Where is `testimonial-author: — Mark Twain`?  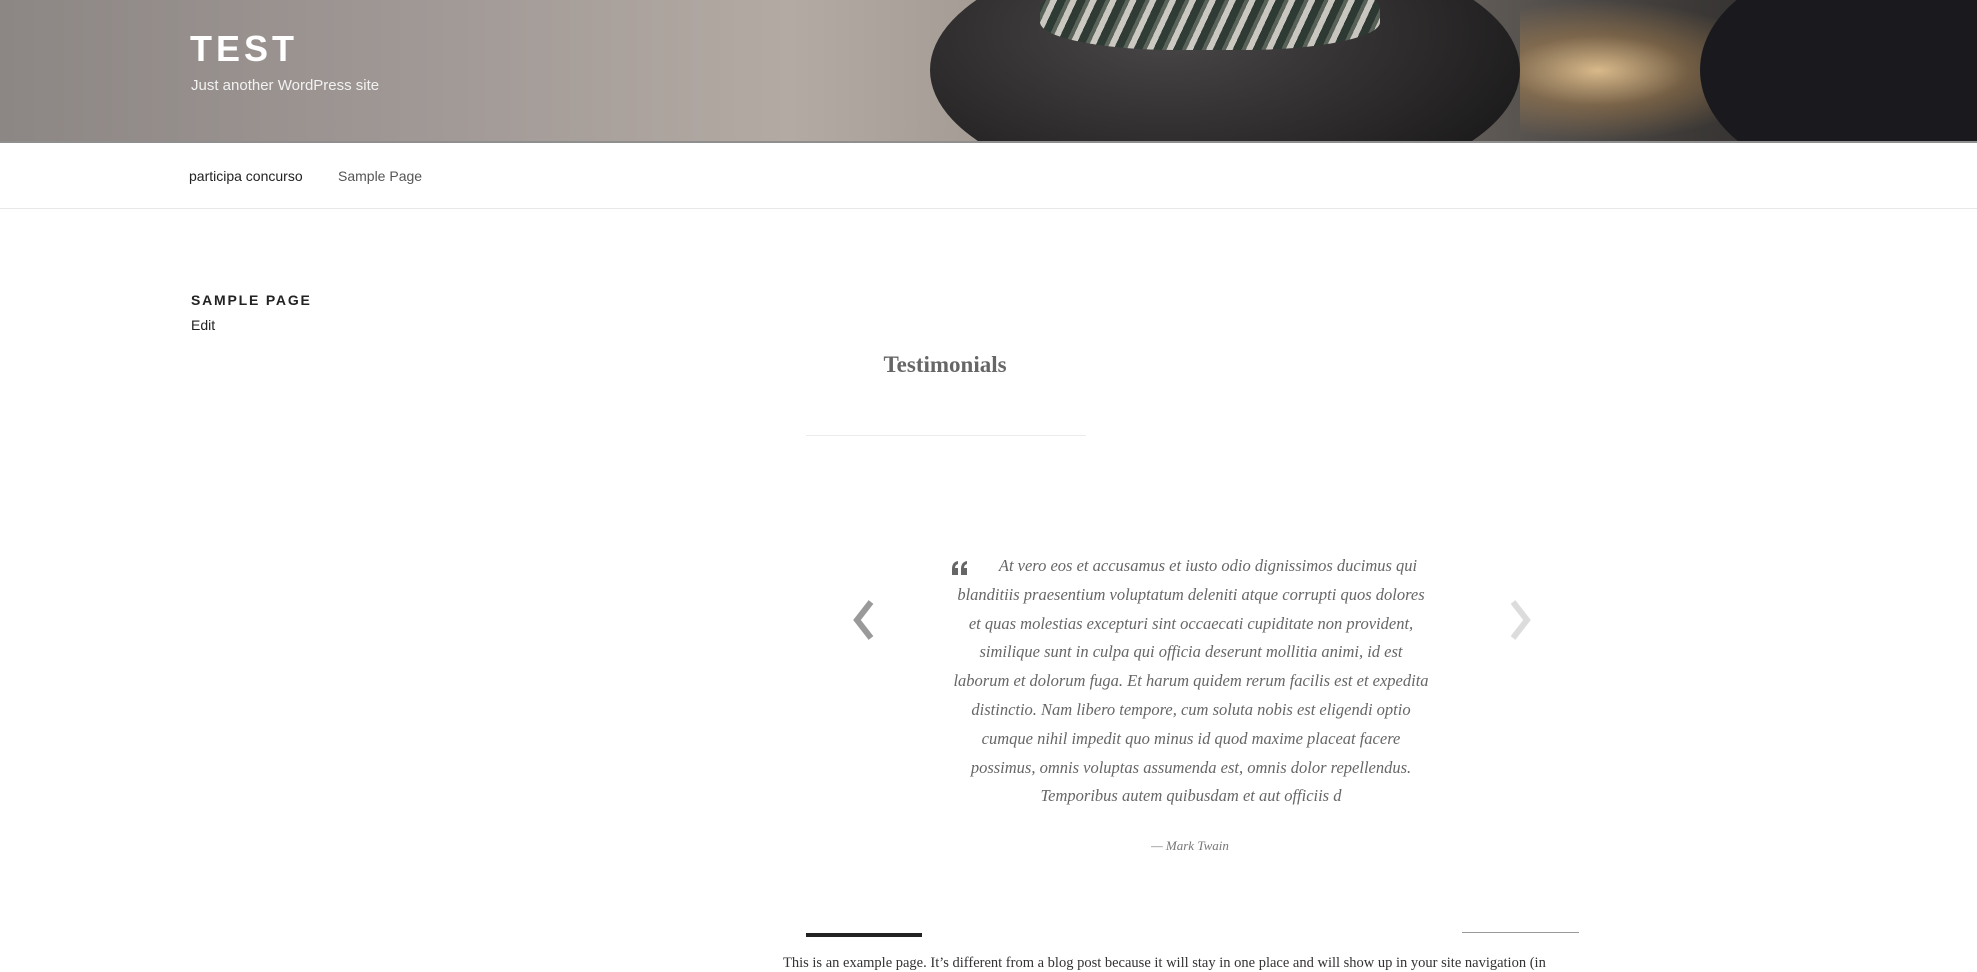
testimonial-author: — Mark Twain is located at coordinates (1190, 845).